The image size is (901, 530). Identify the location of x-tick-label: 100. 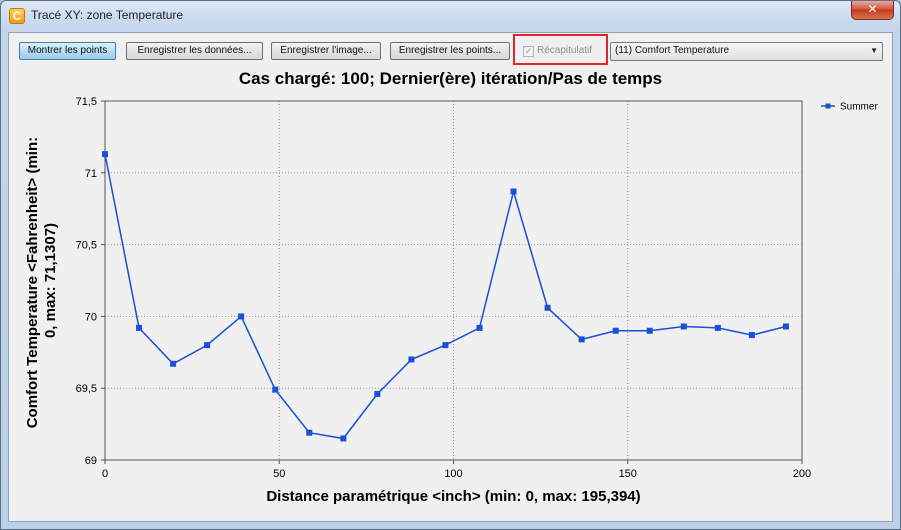
(453, 474).